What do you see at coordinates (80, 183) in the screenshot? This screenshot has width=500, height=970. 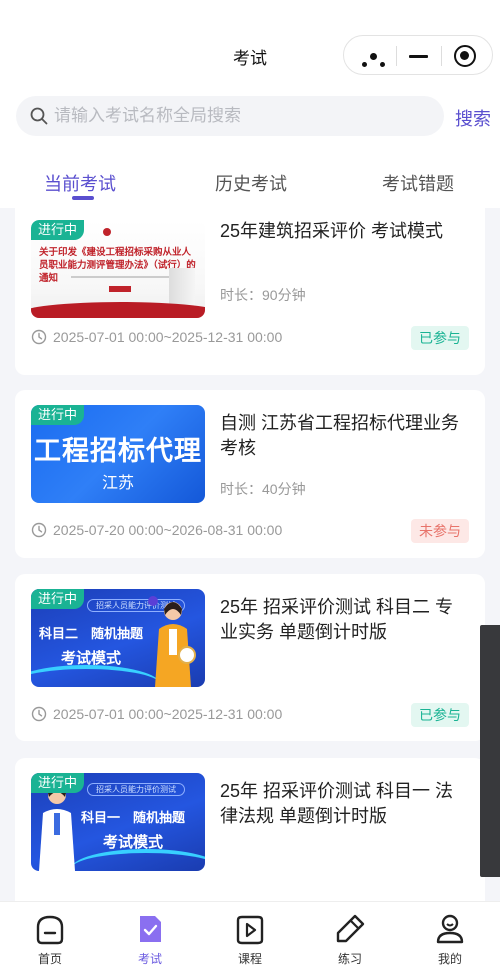 I see `tab-current-exams: 当前考试` at bounding box center [80, 183].